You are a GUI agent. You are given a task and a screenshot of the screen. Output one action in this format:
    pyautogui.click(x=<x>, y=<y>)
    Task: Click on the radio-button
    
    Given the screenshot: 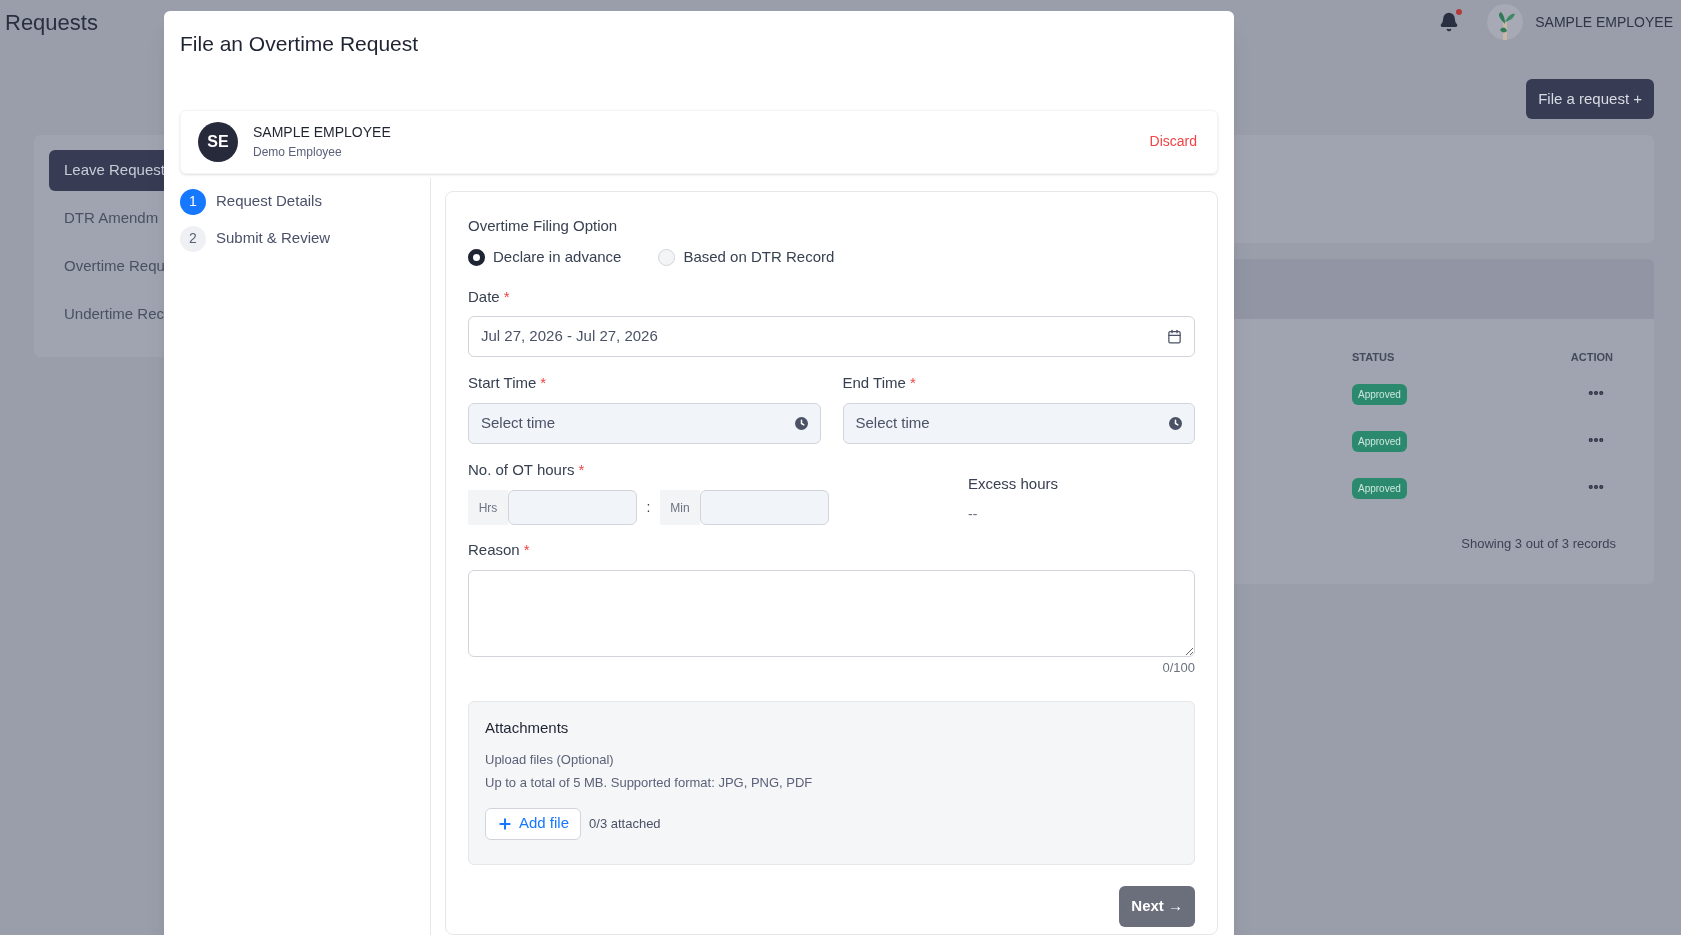 What is the action you would take?
    pyautogui.click(x=476, y=257)
    